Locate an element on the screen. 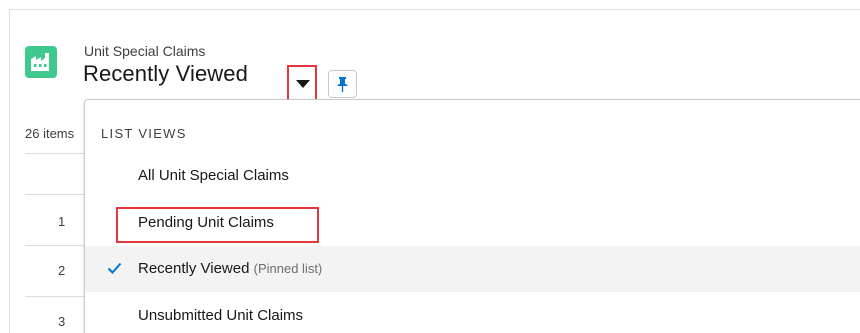 The image size is (860, 333). option-label-wrap: Recently Viewed (Pinned list) is located at coordinates (230, 268).